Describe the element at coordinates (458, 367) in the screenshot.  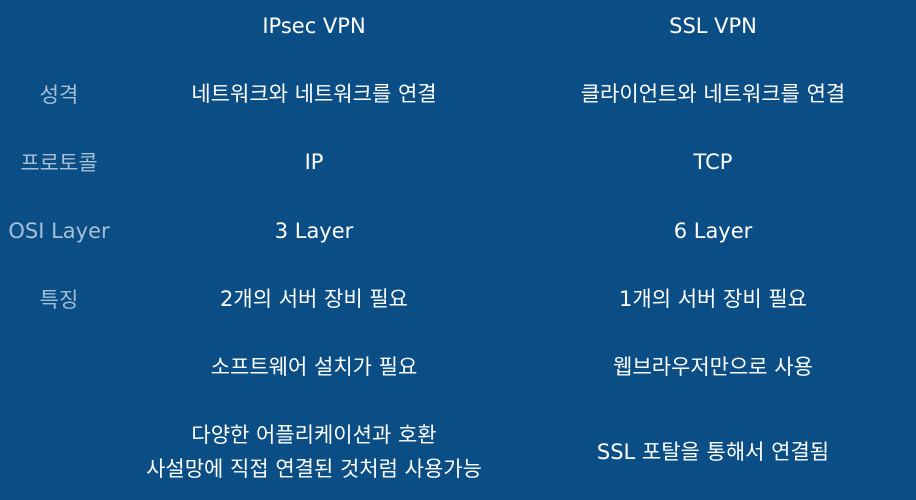
I see `row-features-2: 소프트웨어 설치가 필요 웹브라우저만으로 사용` at that location.